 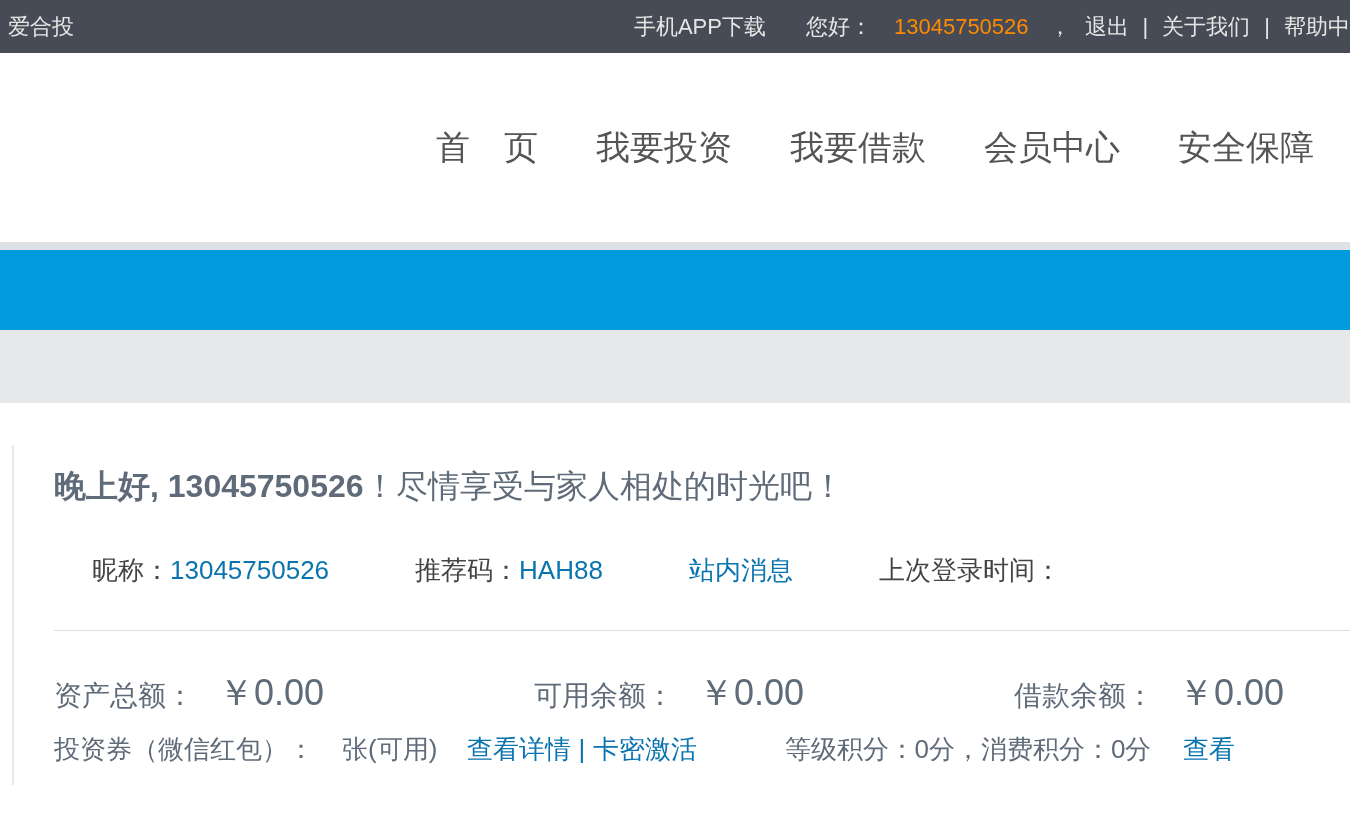 I want to click on greeting-label: ，, so click(x=1059, y=26).